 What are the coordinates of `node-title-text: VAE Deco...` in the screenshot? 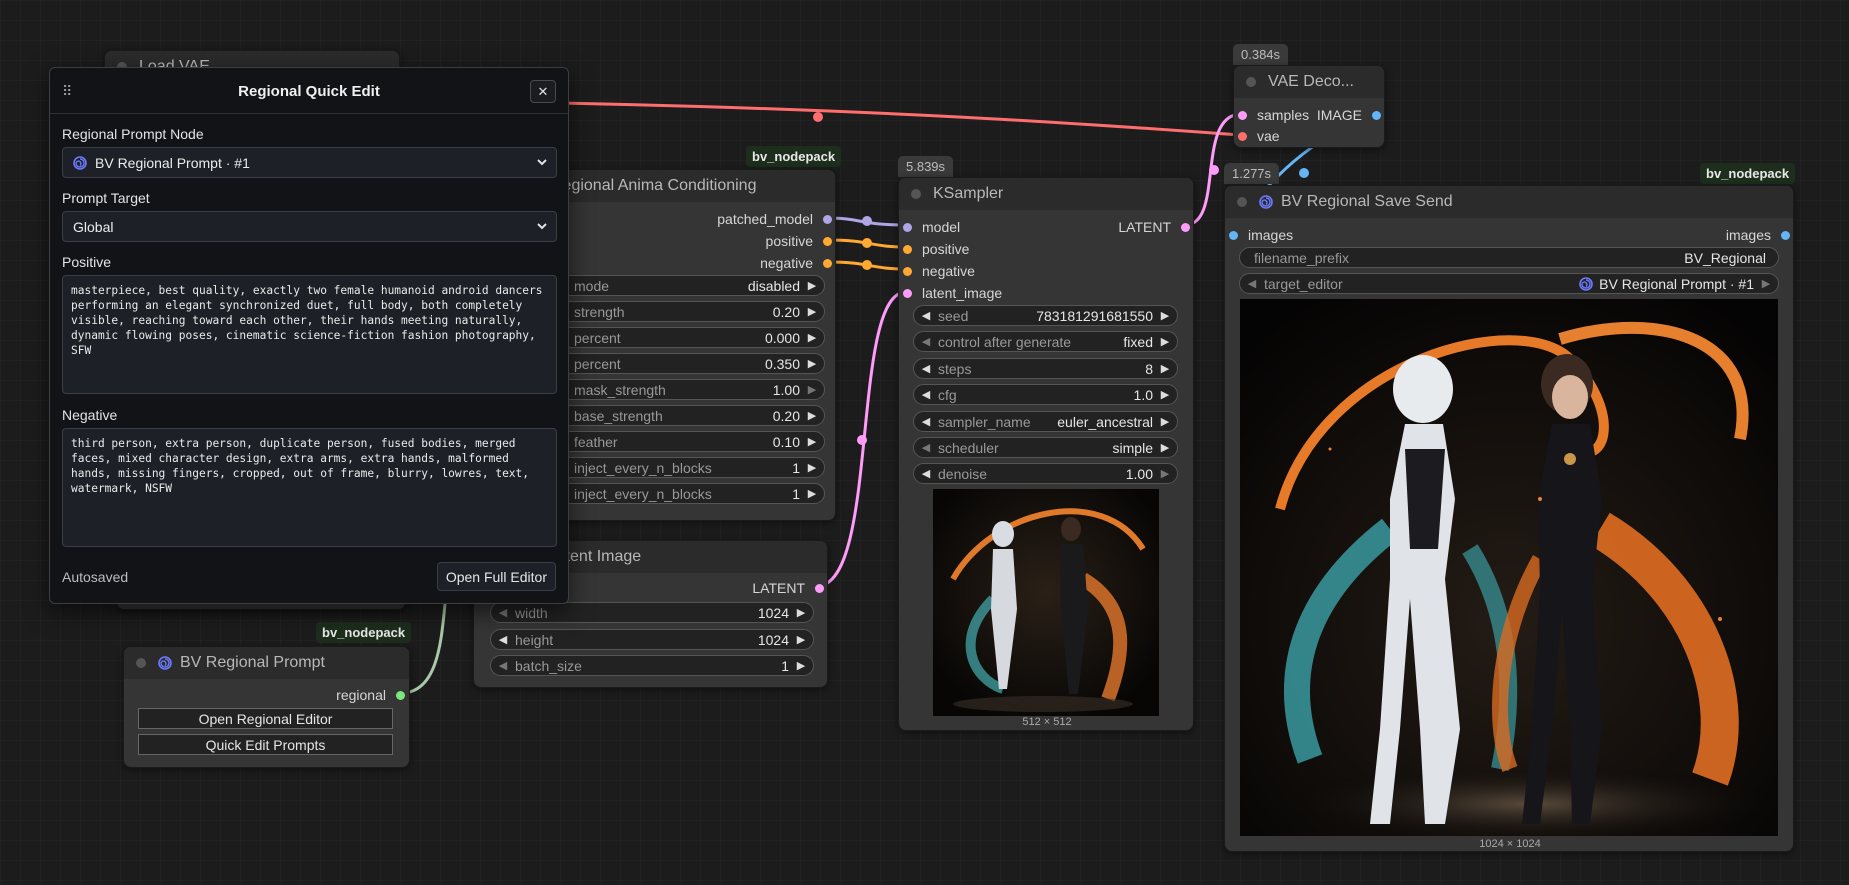 It's located at (1311, 81).